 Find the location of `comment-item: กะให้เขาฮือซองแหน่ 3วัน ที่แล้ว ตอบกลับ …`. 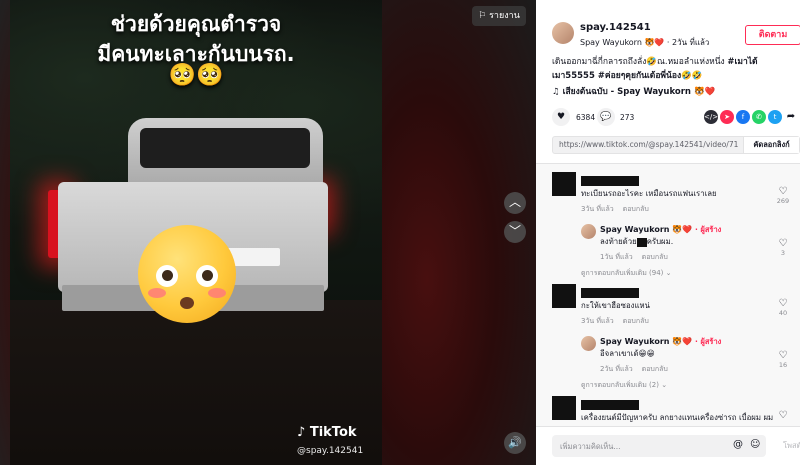

comment-item: กะให้เขาฮือซองแหน่ 3วัน ที่แล้ว ตอบกลับ … is located at coordinates (676, 329).